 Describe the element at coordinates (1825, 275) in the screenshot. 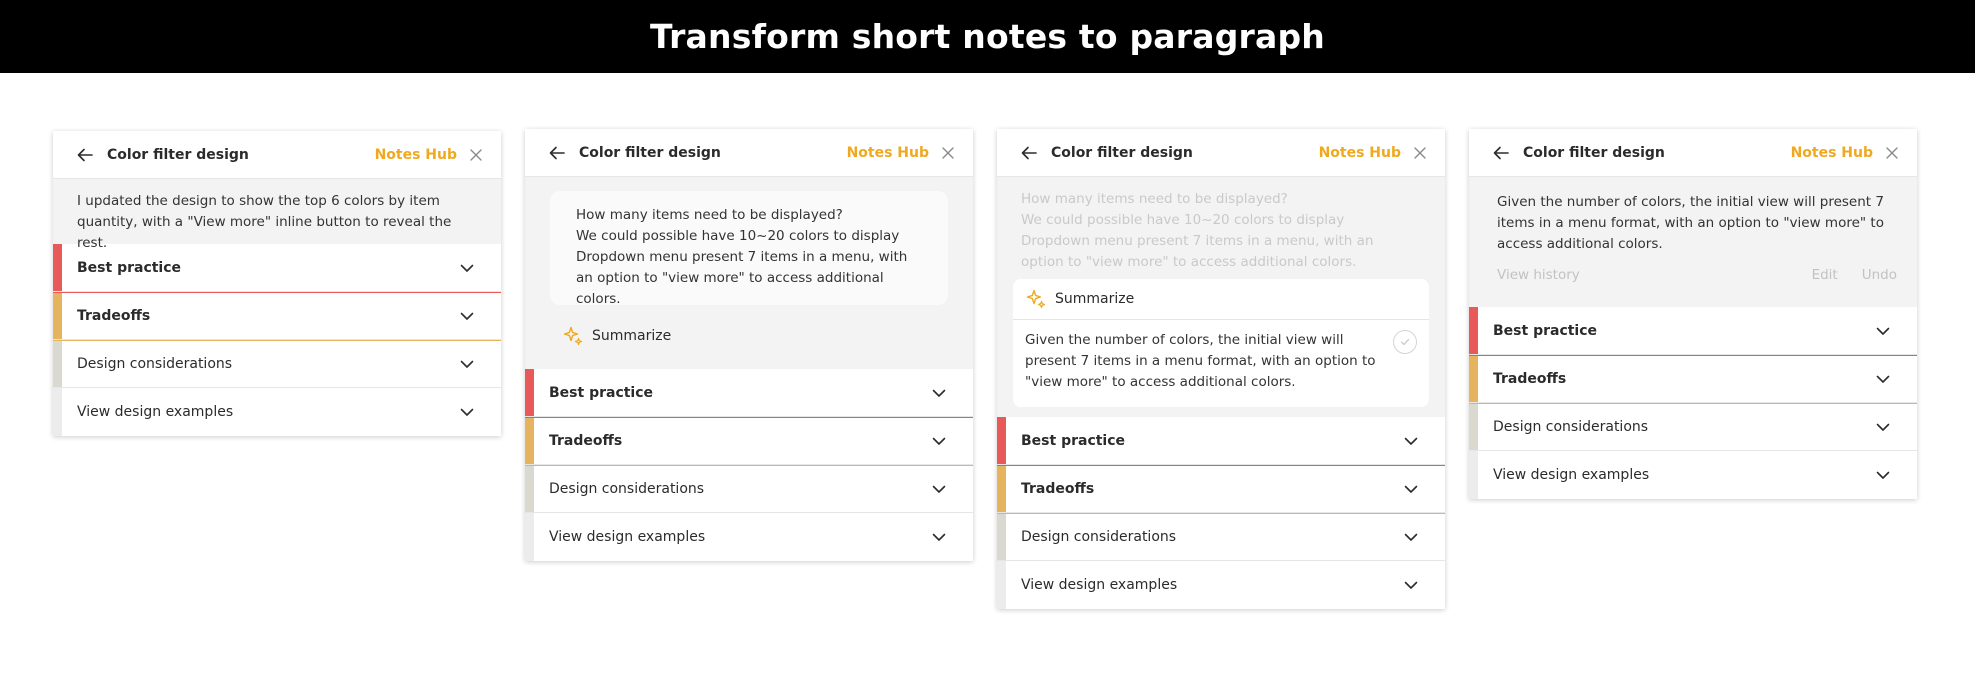

I see `edit-button: Edit` at that location.